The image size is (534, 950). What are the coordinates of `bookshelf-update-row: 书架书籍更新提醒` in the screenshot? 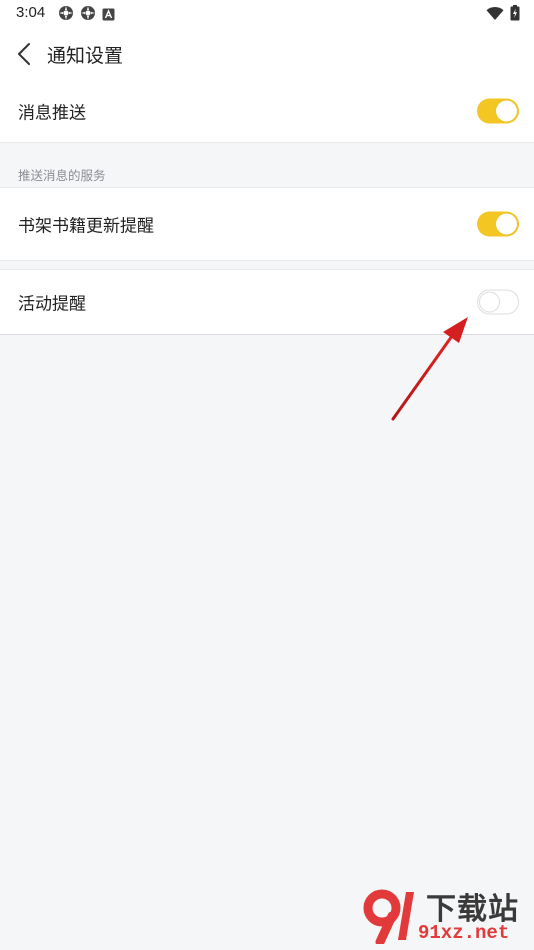 It's located at (267, 224).